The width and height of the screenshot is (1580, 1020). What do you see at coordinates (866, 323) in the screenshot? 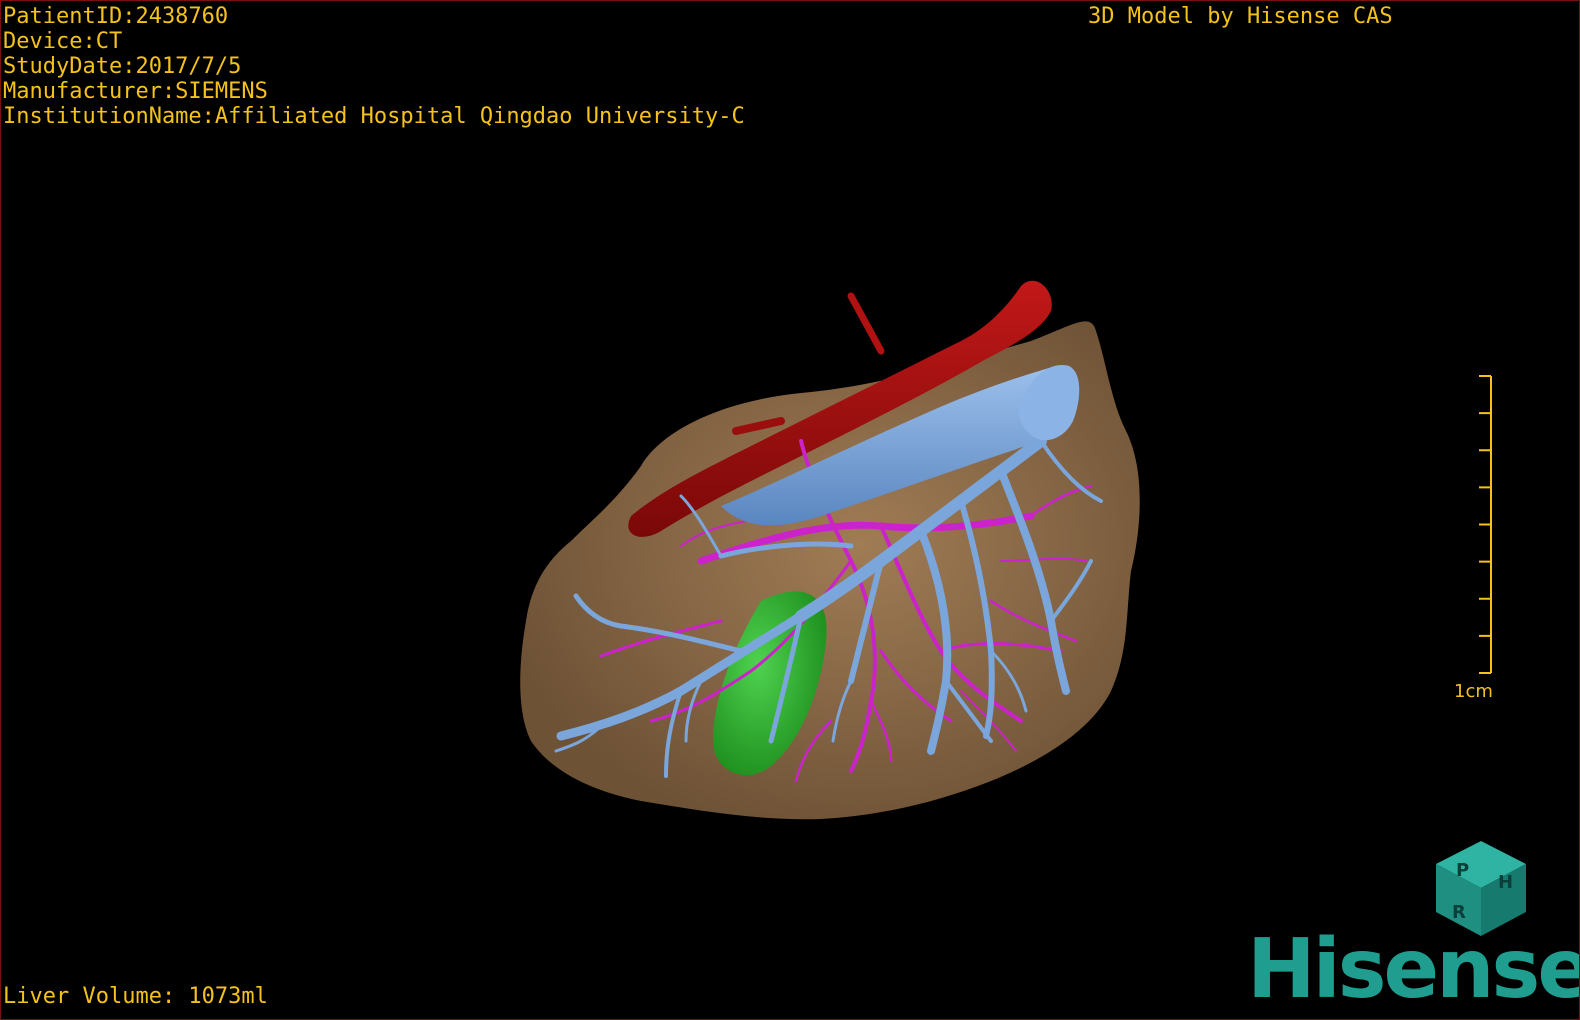
I see `artery-branch` at bounding box center [866, 323].